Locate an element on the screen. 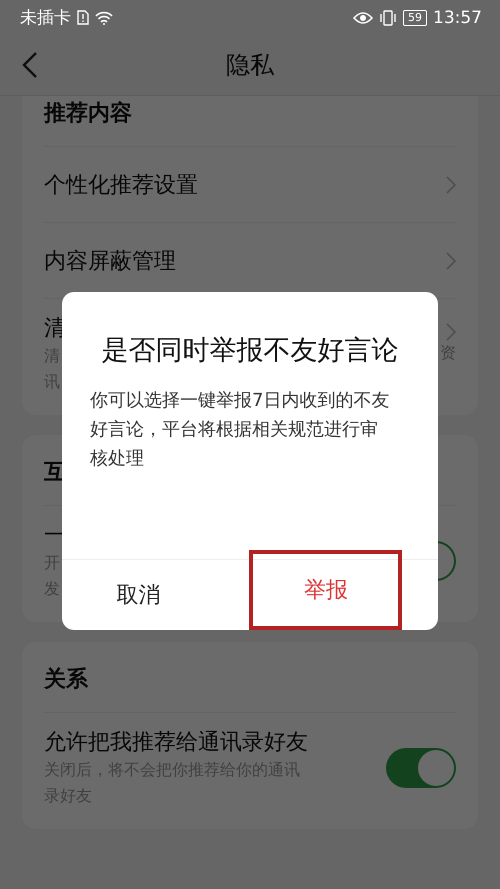 This screenshot has height=889, width=500. back-icon is located at coordinates (30, 65).